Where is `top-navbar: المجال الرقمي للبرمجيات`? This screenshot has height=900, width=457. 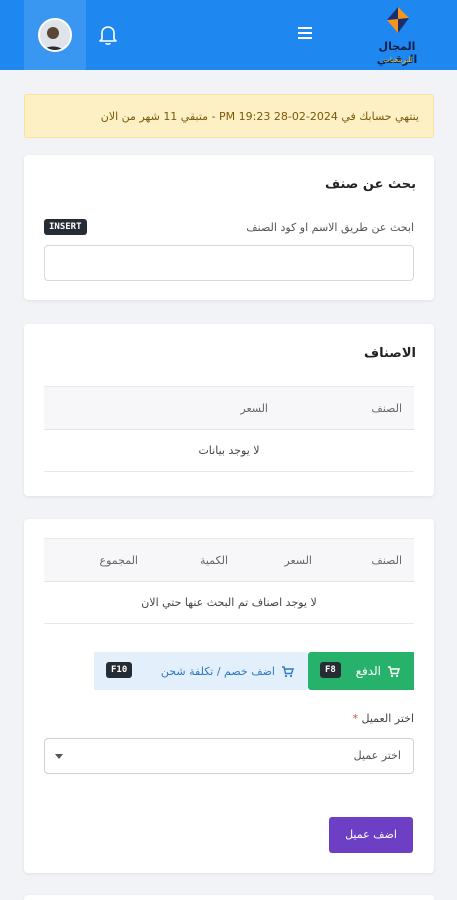 top-navbar: المجال الرقمي للبرمجيات is located at coordinates (228, 35).